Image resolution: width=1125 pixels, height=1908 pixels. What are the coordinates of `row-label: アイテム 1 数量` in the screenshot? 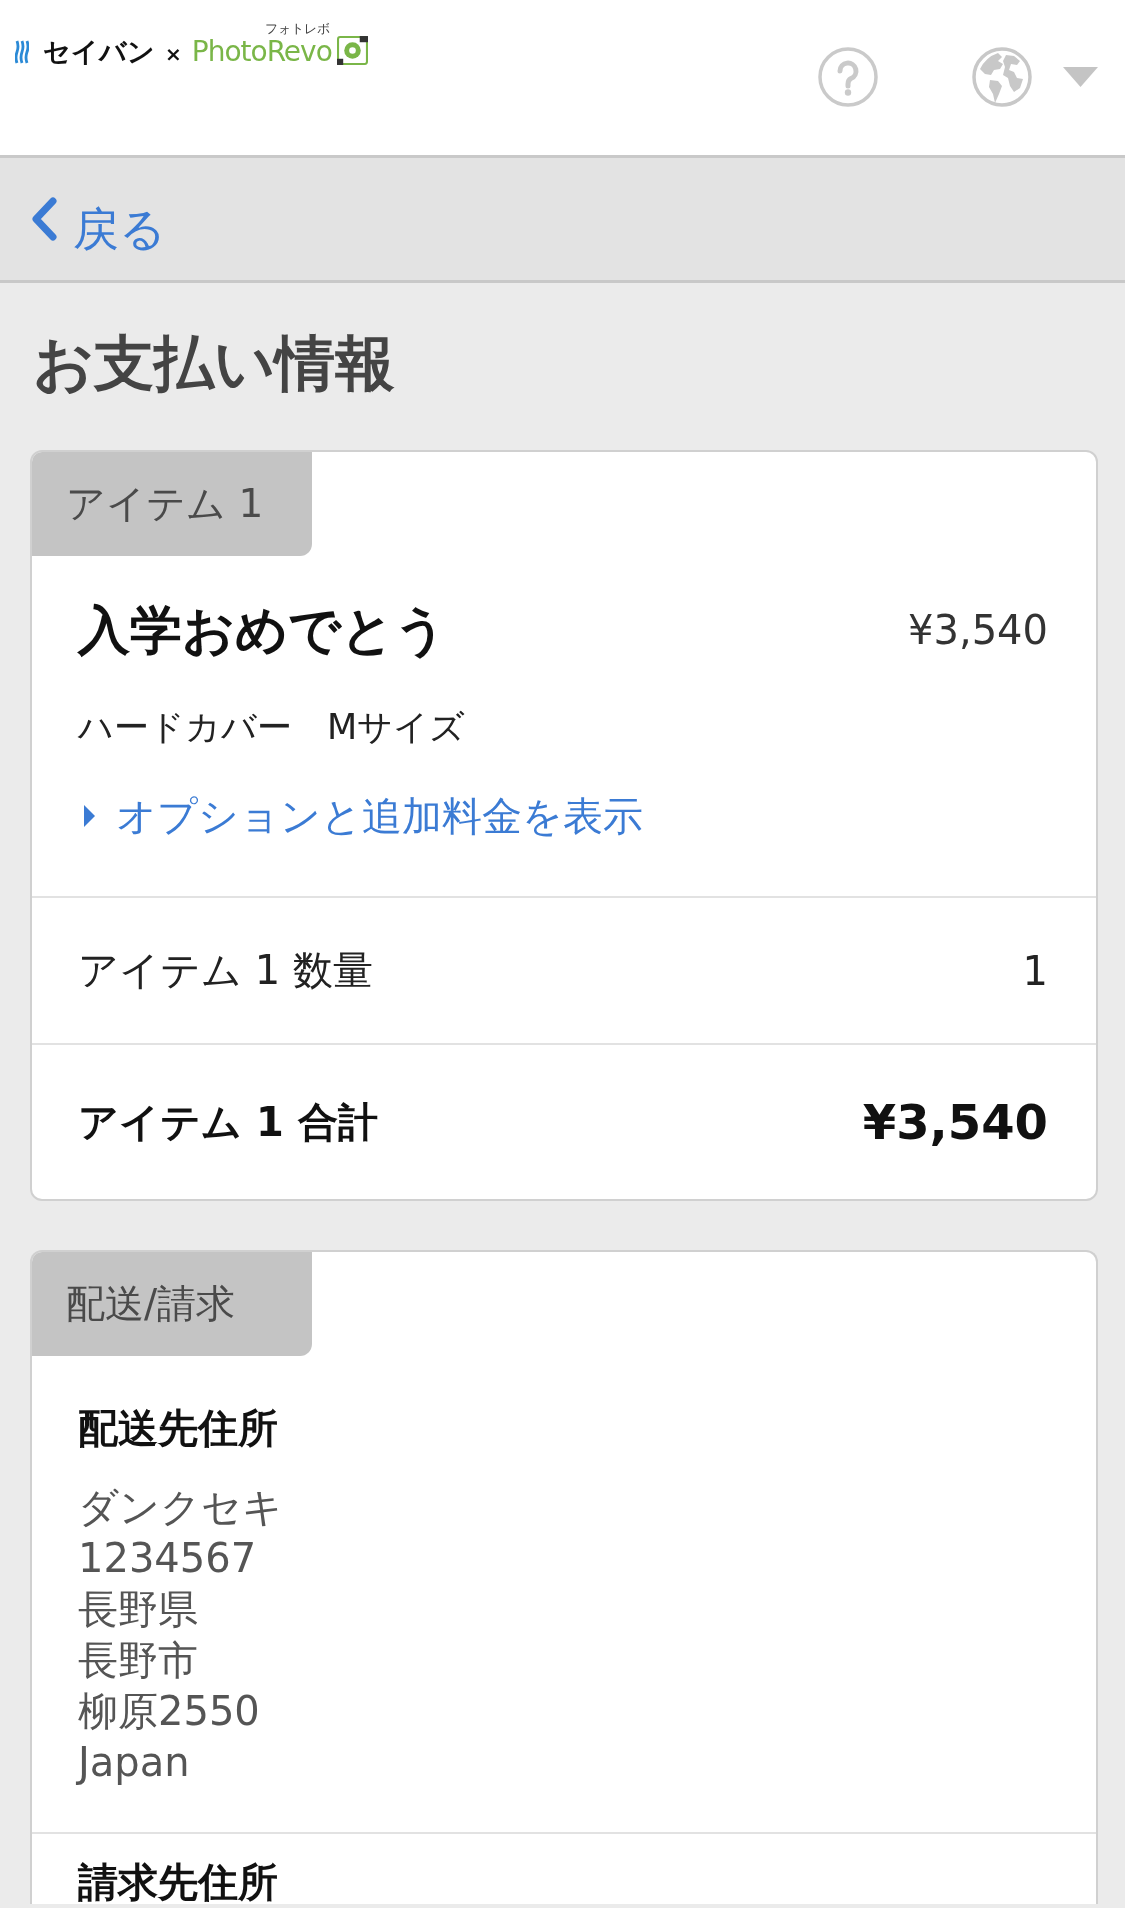 It's located at (225, 970).